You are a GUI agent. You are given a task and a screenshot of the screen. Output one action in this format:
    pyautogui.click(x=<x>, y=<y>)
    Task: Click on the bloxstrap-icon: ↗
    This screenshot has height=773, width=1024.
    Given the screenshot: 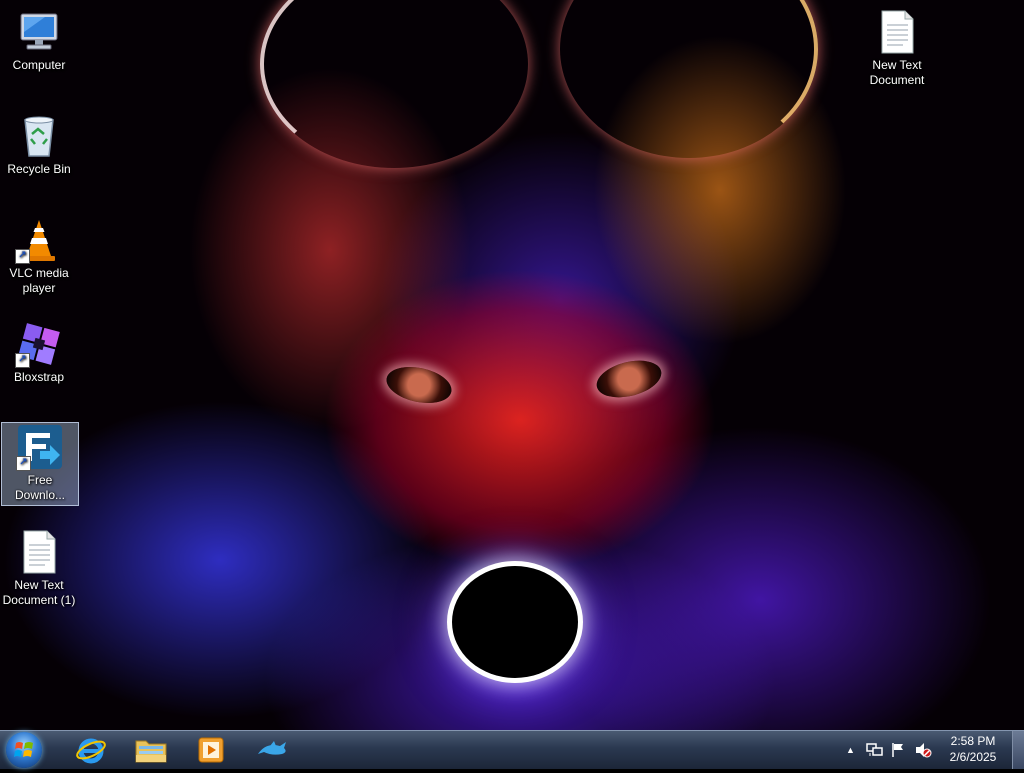 What is the action you would take?
    pyautogui.click(x=39, y=344)
    